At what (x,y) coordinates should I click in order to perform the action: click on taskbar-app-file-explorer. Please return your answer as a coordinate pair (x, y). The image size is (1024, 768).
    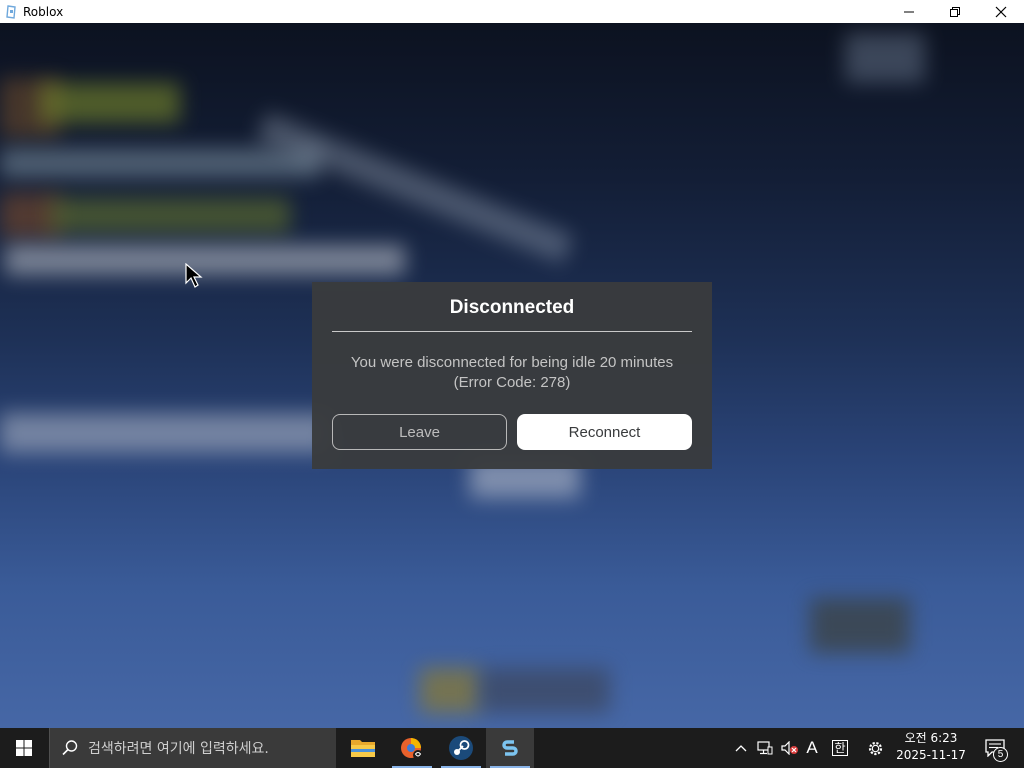
    Looking at the image, I should click on (363, 748).